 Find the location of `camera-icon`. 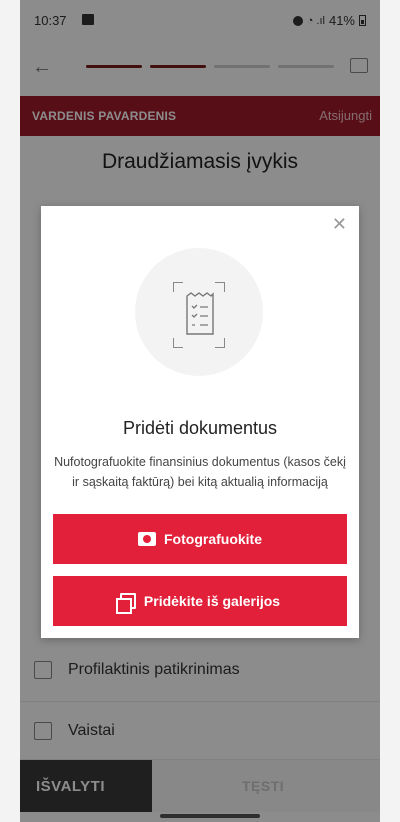

camera-icon is located at coordinates (147, 539).